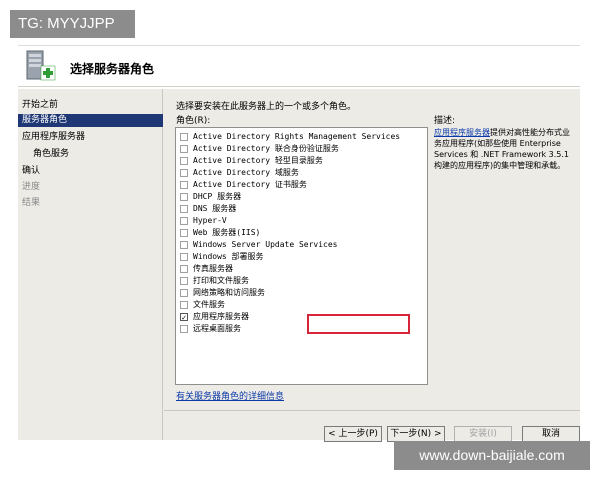  Describe the element at coordinates (358, 324) in the screenshot. I see `highlight-annotation` at that location.